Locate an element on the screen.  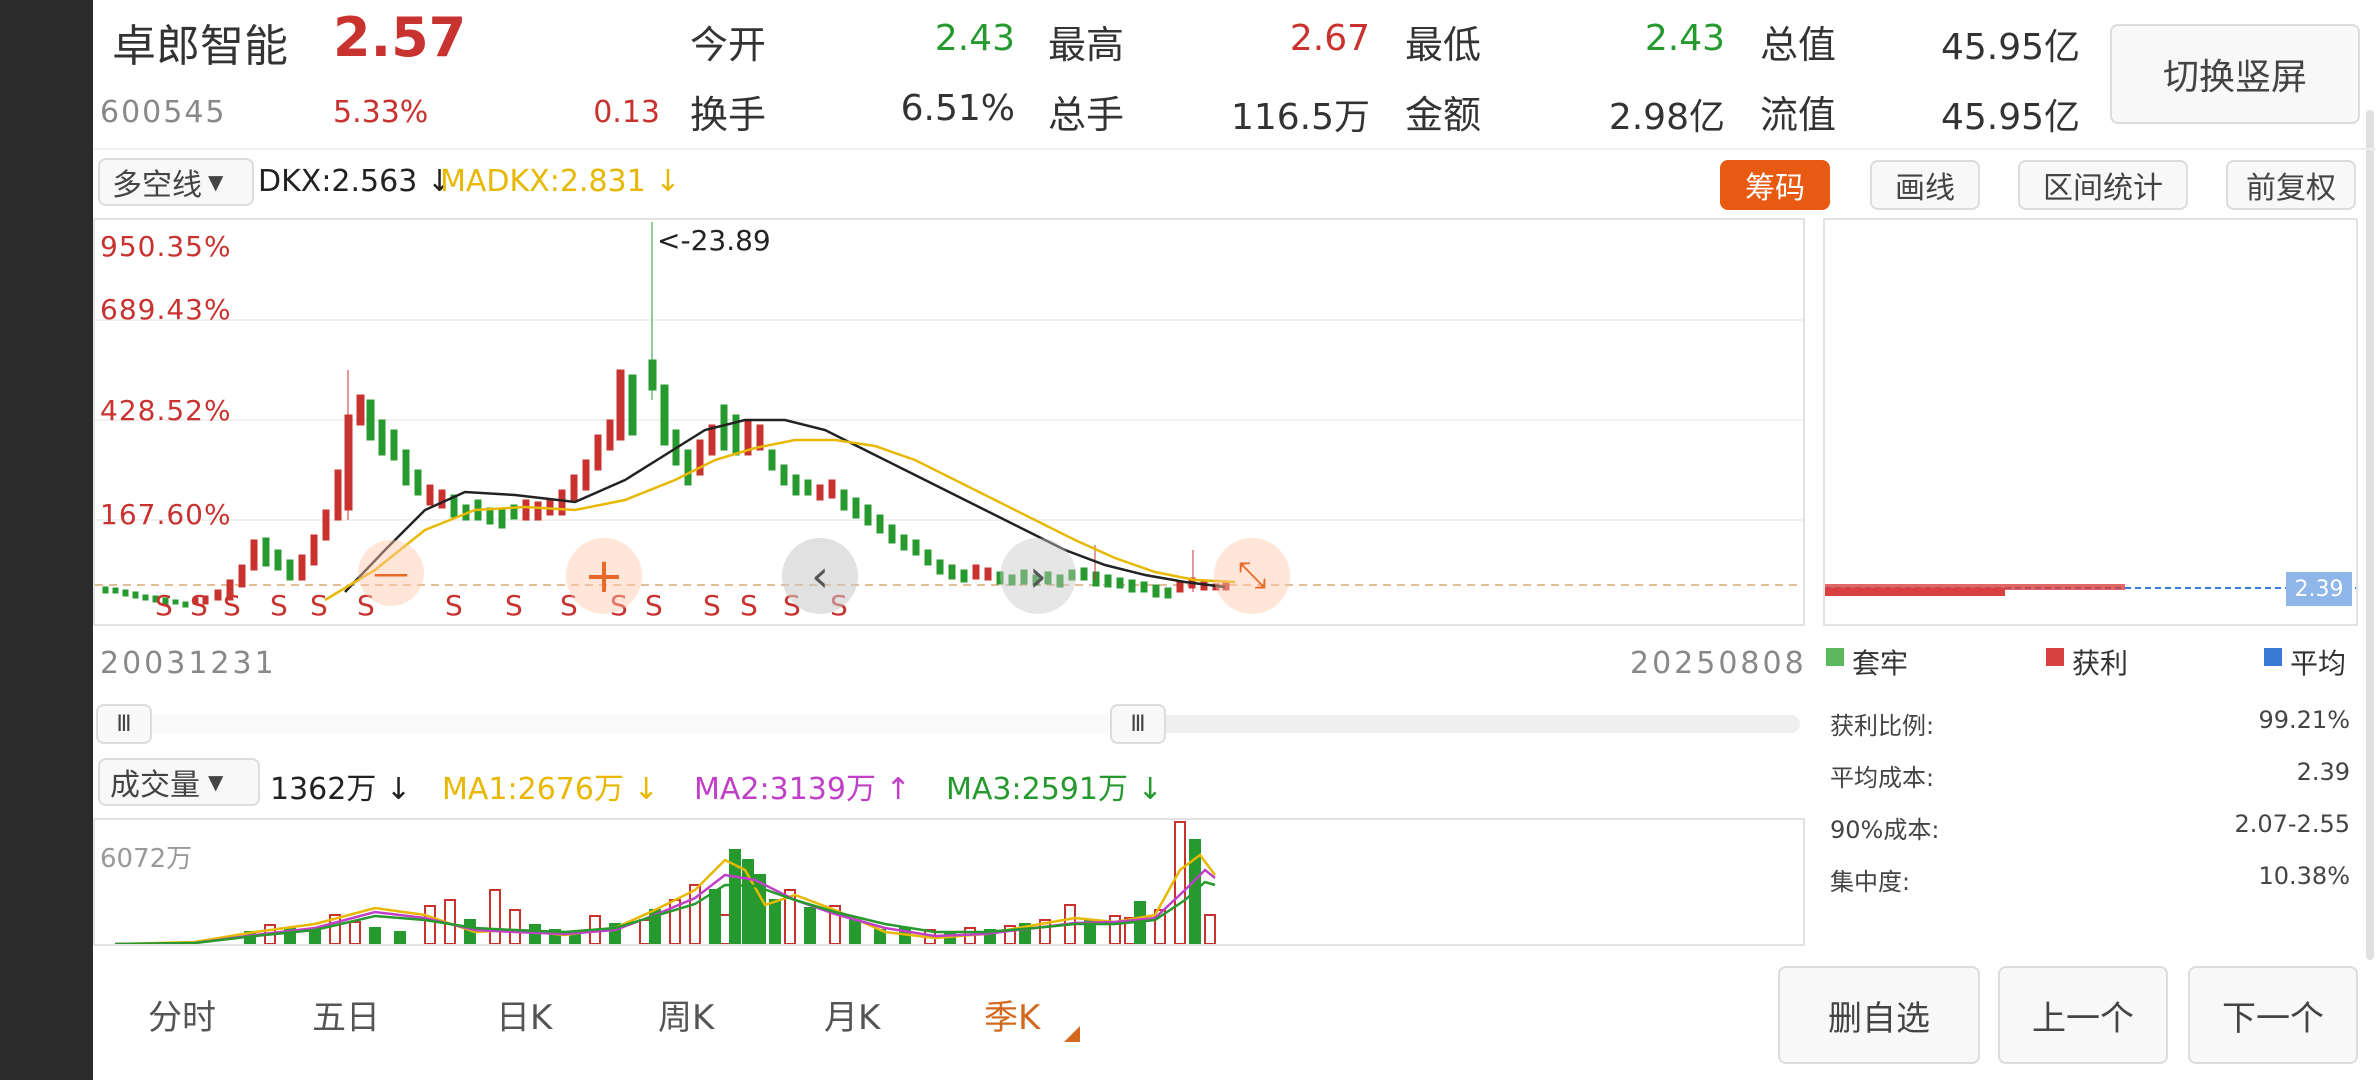
range-stats-button: 区间统计 is located at coordinates (2103, 185).